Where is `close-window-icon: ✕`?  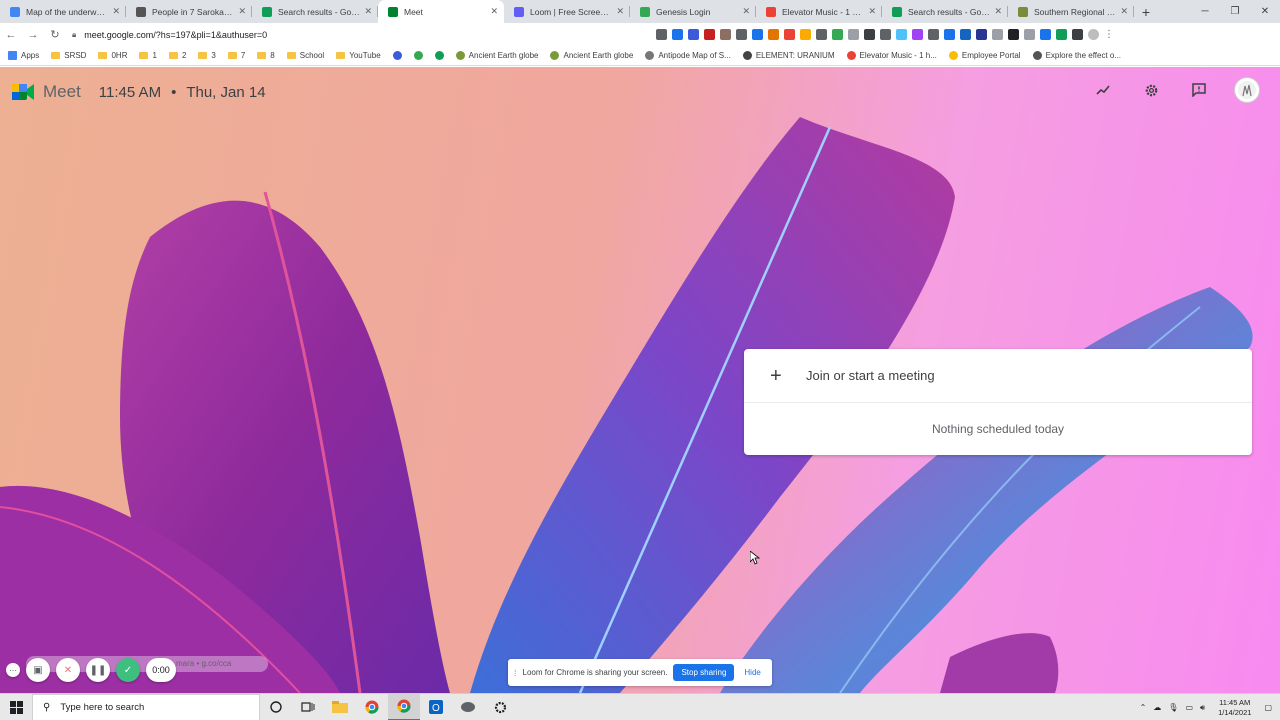
close-window-icon: ✕ is located at coordinates (1265, 11).